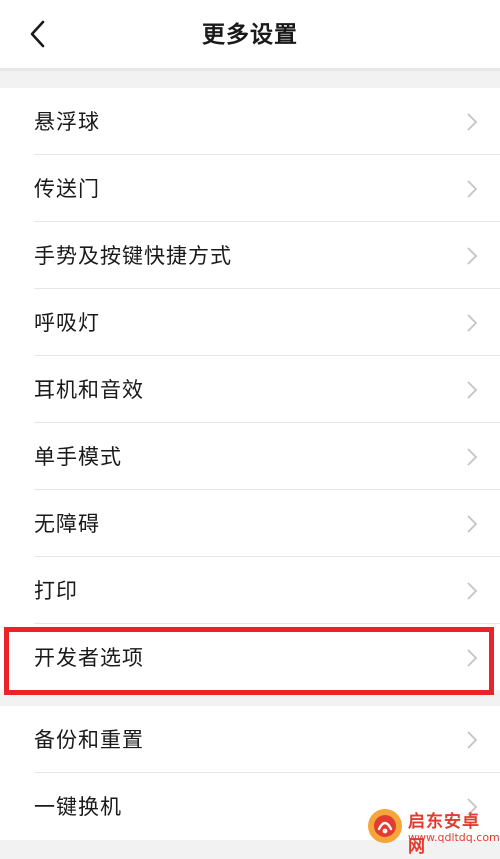  What do you see at coordinates (89, 390) in the screenshot?
I see `settings-item-label: 耳机和音效` at bounding box center [89, 390].